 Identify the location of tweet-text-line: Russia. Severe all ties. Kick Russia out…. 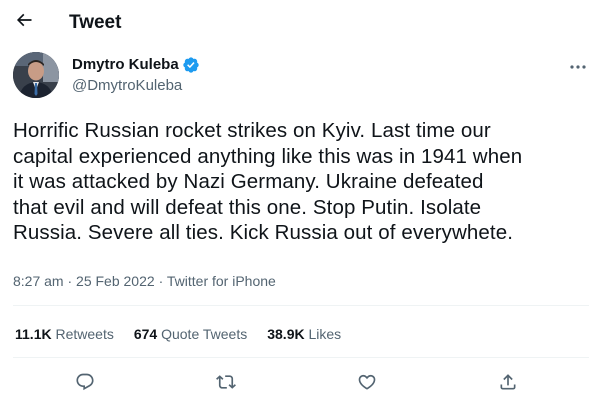
(263, 232).